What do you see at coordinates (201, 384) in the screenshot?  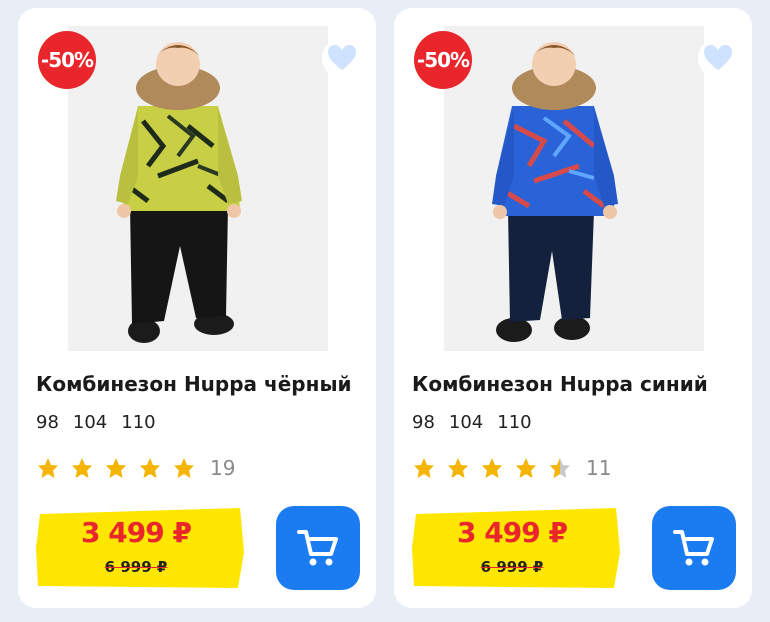 I see `product-title: Комбинезон Huppa чёрный` at bounding box center [201, 384].